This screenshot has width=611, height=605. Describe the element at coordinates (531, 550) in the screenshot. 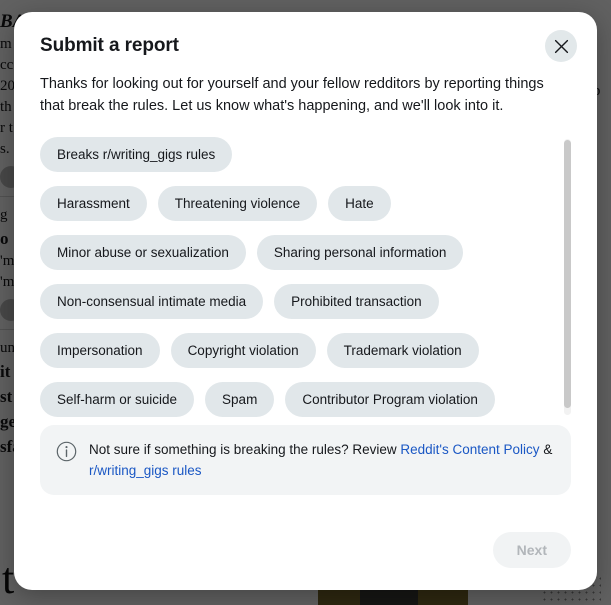

I see `next-button: Next` at that location.